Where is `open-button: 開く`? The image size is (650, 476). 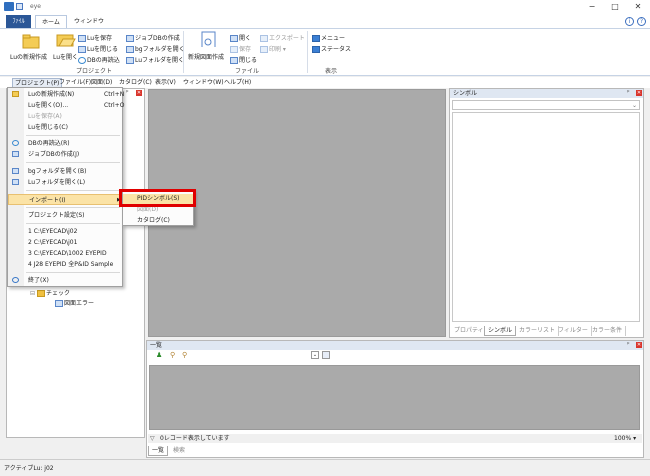 open-button: 開く is located at coordinates (240, 37).